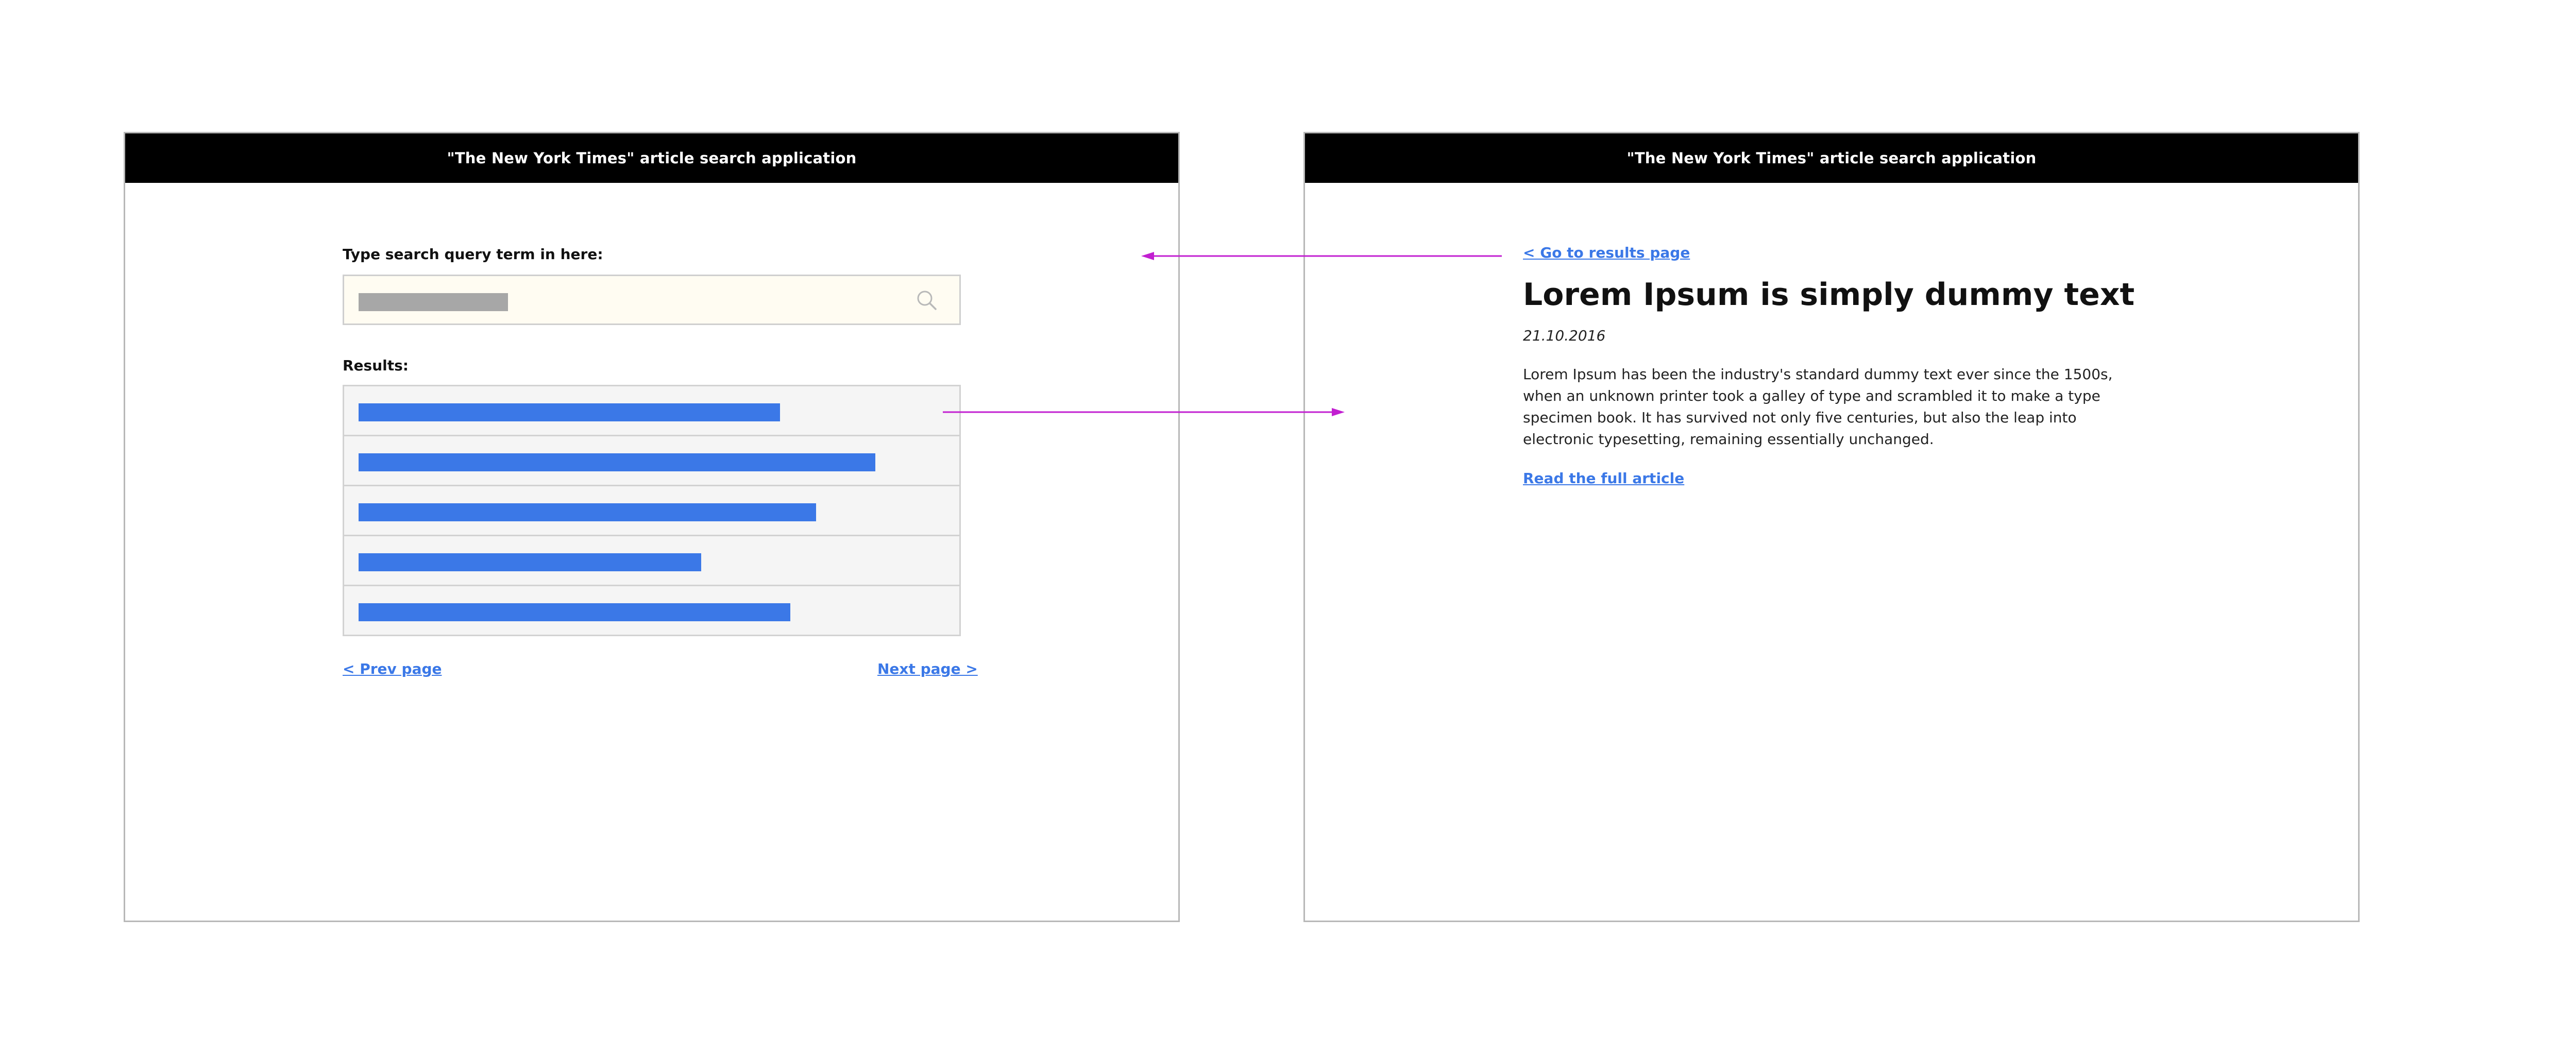 Image resolution: width=2576 pixels, height=1055 pixels. Describe the element at coordinates (1829, 295) in the screenshot. I see `article-title: Lorem Ipsum is simply dummy text` at that location.